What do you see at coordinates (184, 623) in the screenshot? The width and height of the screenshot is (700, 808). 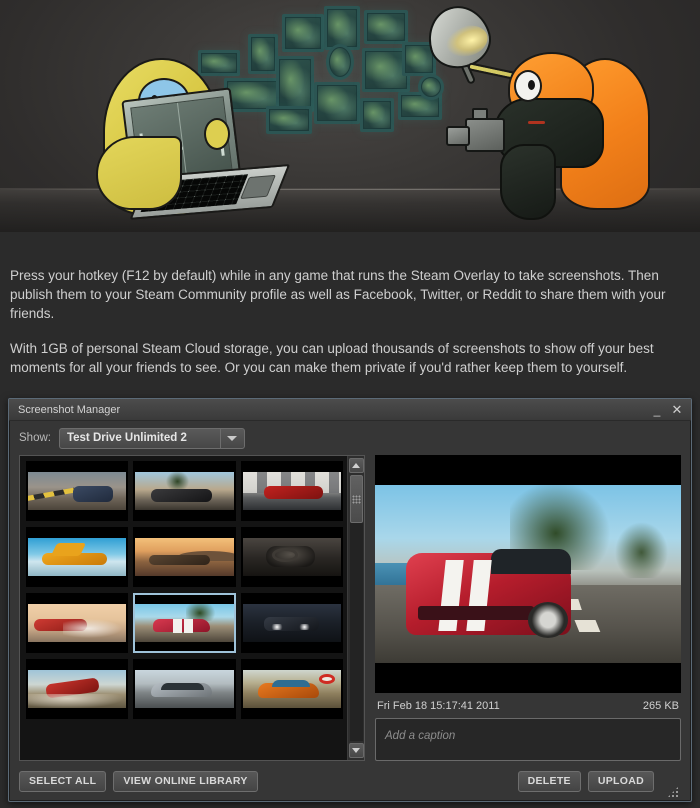 I see `thumbnail-item-selected` at bounding box center [184, 623].